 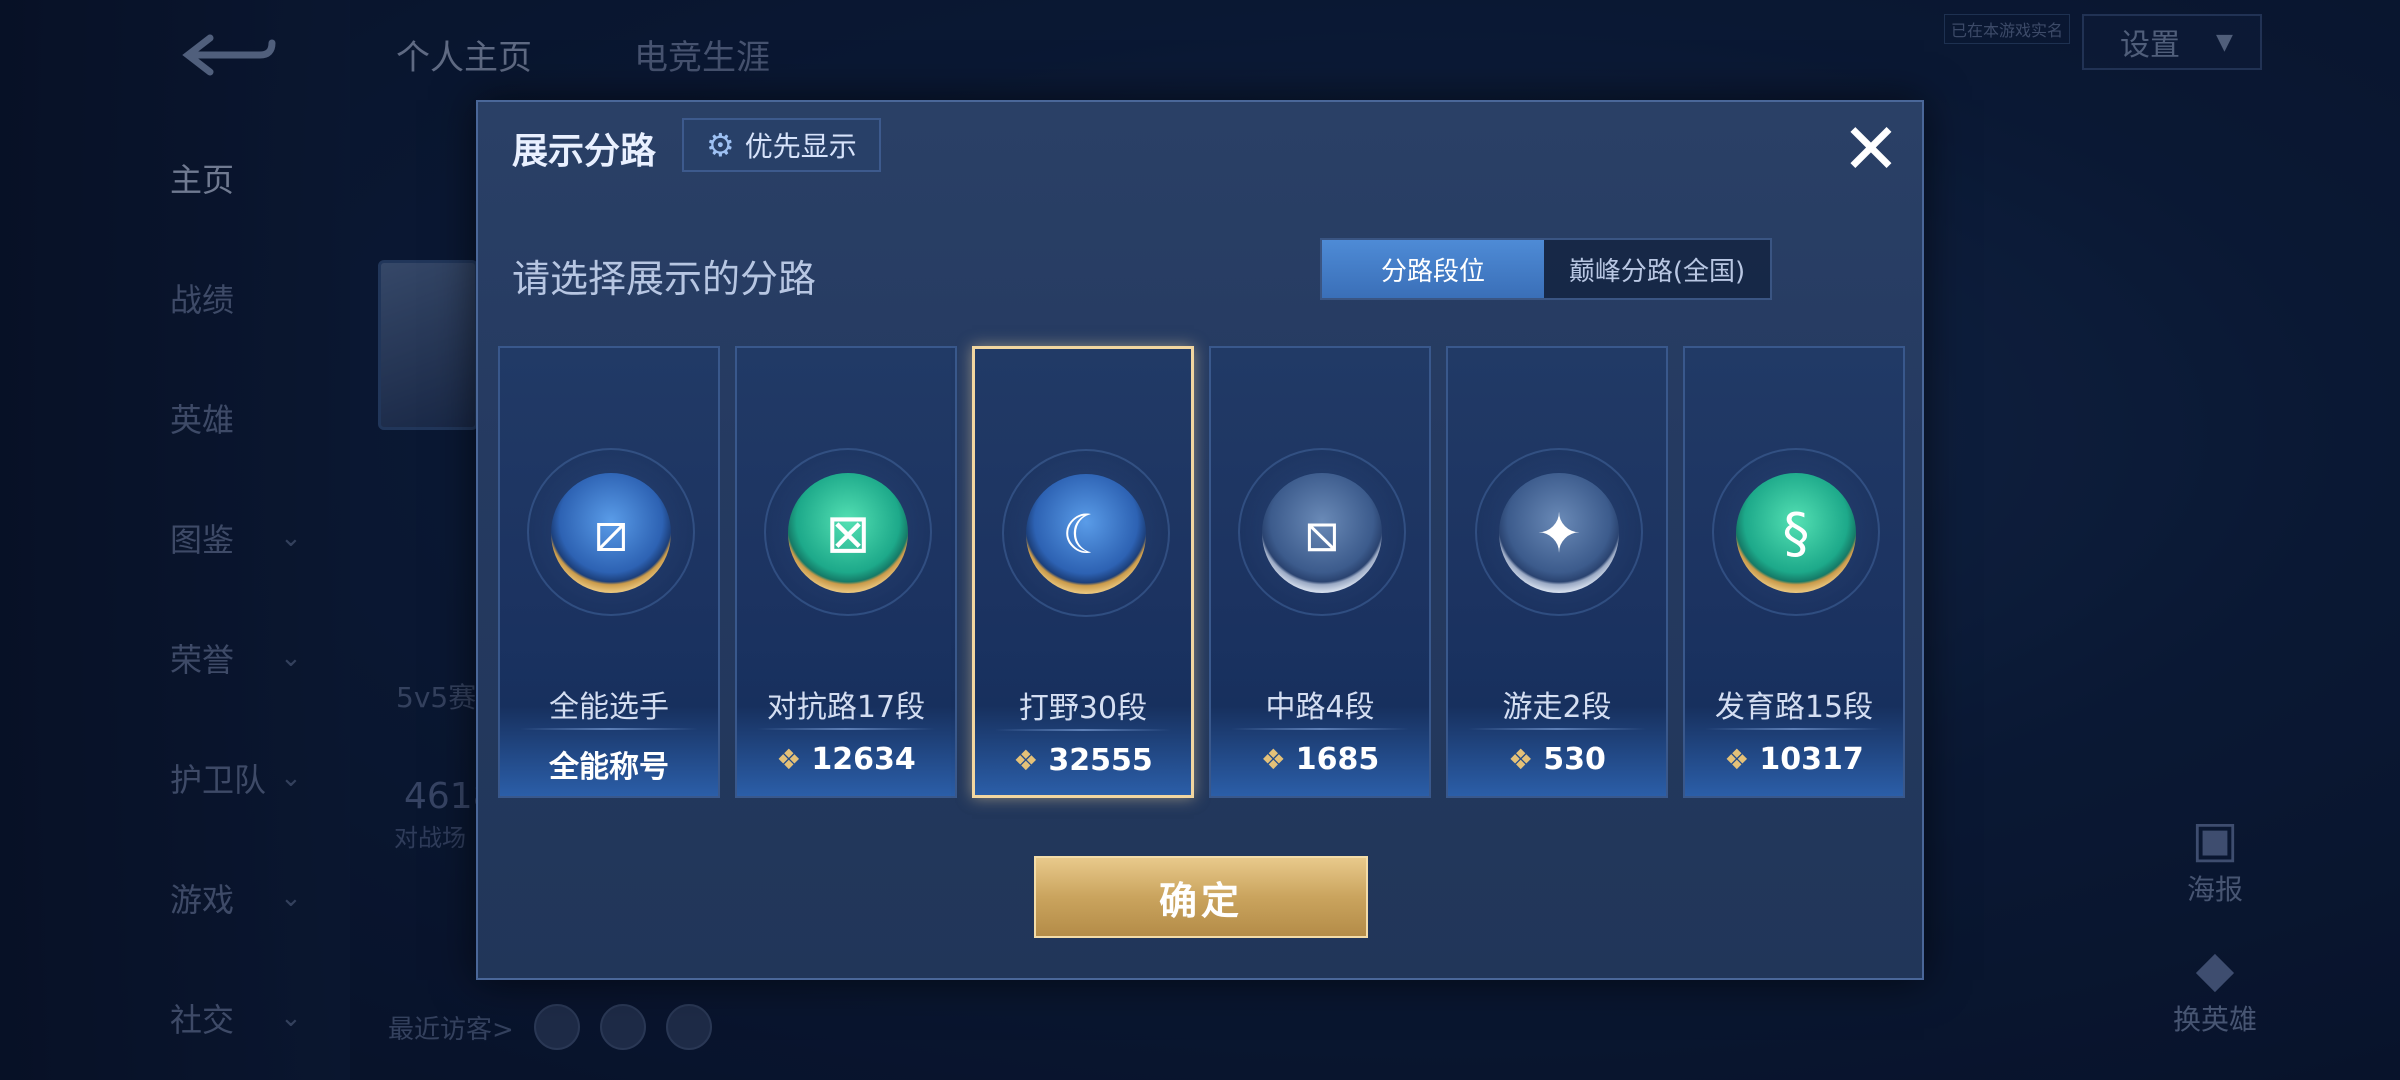 I want to click on lane-name: 全能选手, so click(x=609, y=707).